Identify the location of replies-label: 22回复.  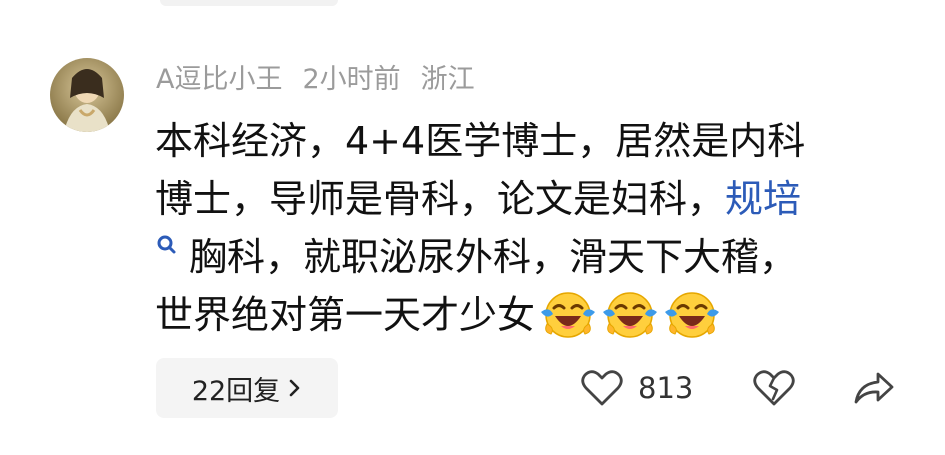
(236, 391).